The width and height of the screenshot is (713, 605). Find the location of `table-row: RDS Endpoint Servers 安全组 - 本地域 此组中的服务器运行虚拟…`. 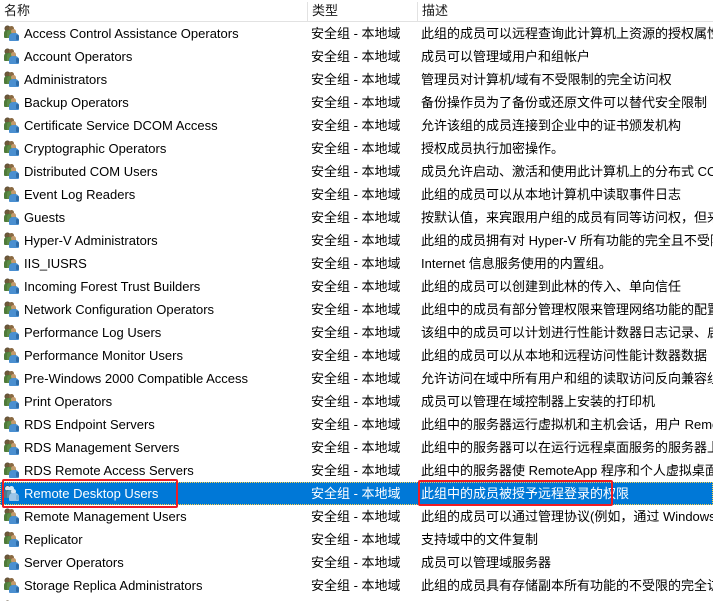

table-row: RDS Endpoint Servers 安全组 - 本地域 此组中的服务器运行虚拟… is located at coordinates (356, 424).